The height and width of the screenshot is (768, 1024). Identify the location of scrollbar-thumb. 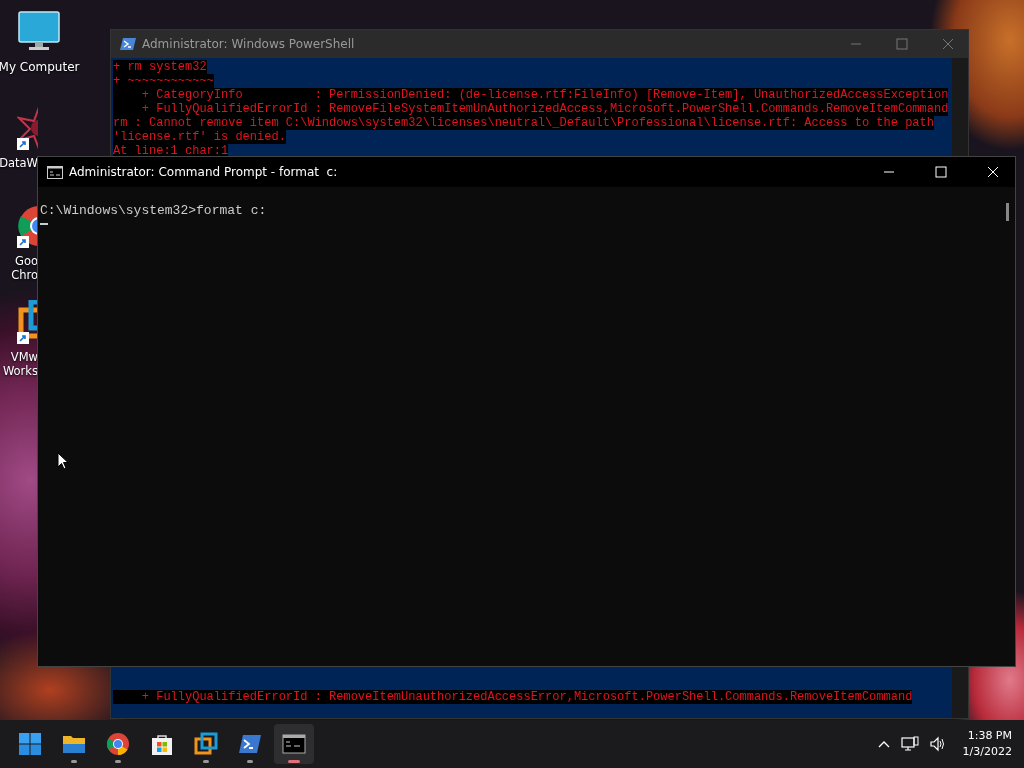
(1007, 212).